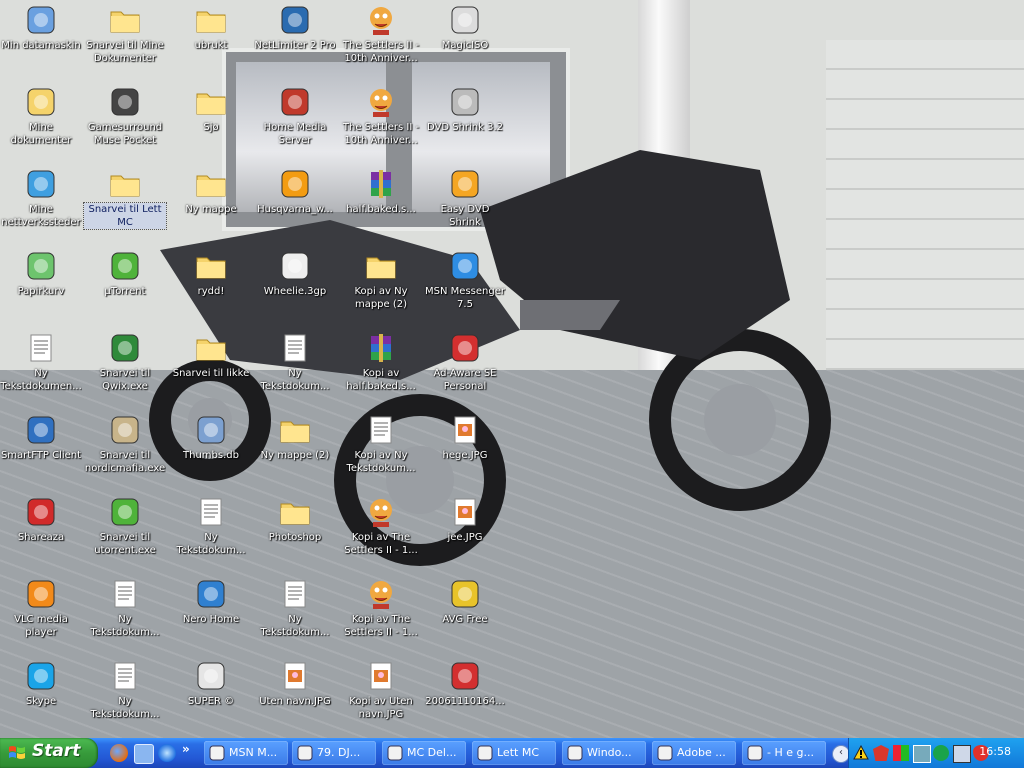 The height and width of the screenshot is (768, 1024). Describe the element at coordinates (125, 102) in the screenshot. I see `speaker-icon` at that location.